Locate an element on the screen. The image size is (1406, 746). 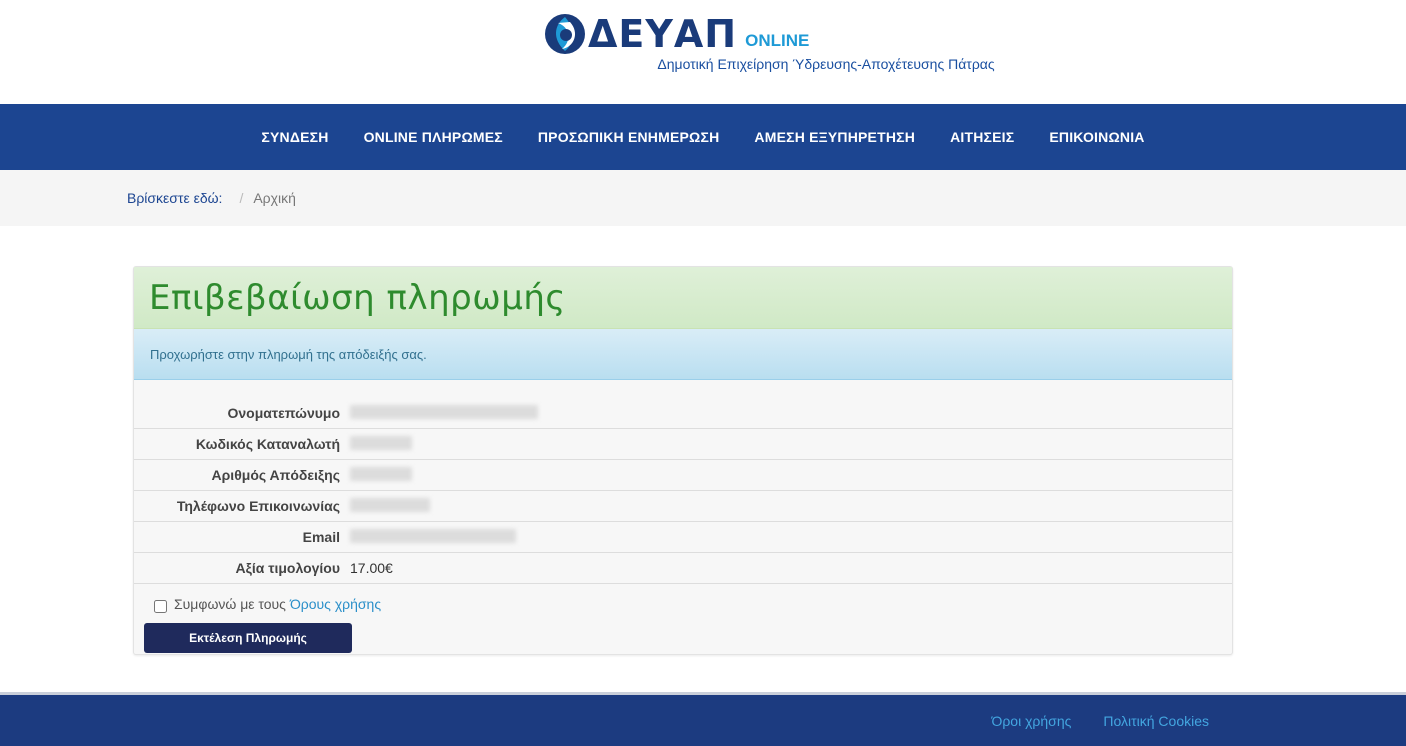
row-label-fullname: Ονοματεπώνυμο is located at coordinates (284, 413).